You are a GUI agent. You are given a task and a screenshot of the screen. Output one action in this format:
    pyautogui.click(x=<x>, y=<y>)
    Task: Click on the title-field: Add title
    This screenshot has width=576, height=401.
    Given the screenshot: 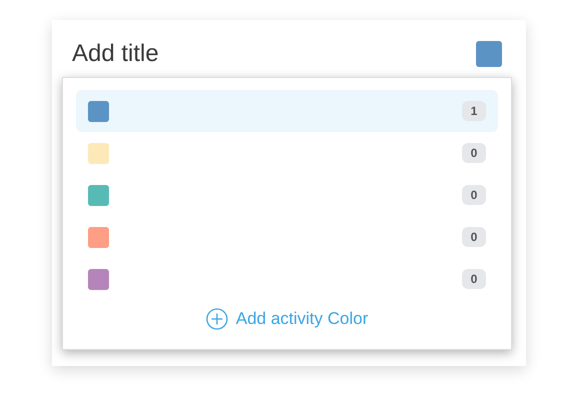 What is the action you would take?
    pyautogui.click(x=222, y=54)
    